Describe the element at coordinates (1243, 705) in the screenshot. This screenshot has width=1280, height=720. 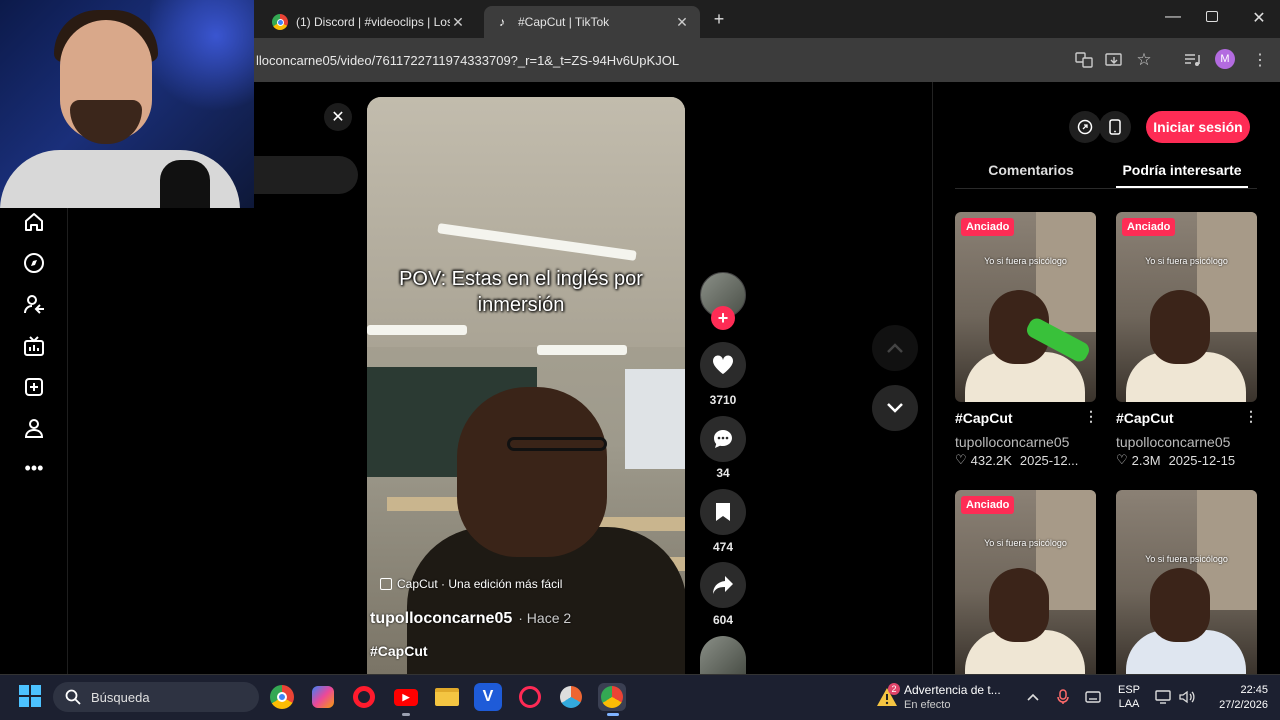
I see `clock-date: 27/2/2026` at that location.